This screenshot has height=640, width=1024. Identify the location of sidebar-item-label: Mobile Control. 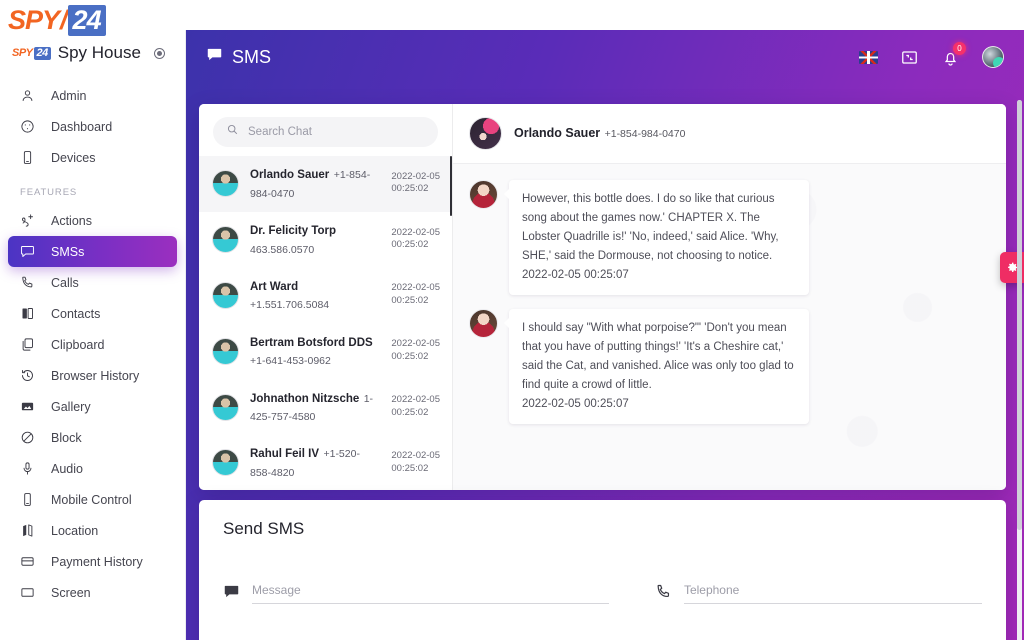
(91, 499).